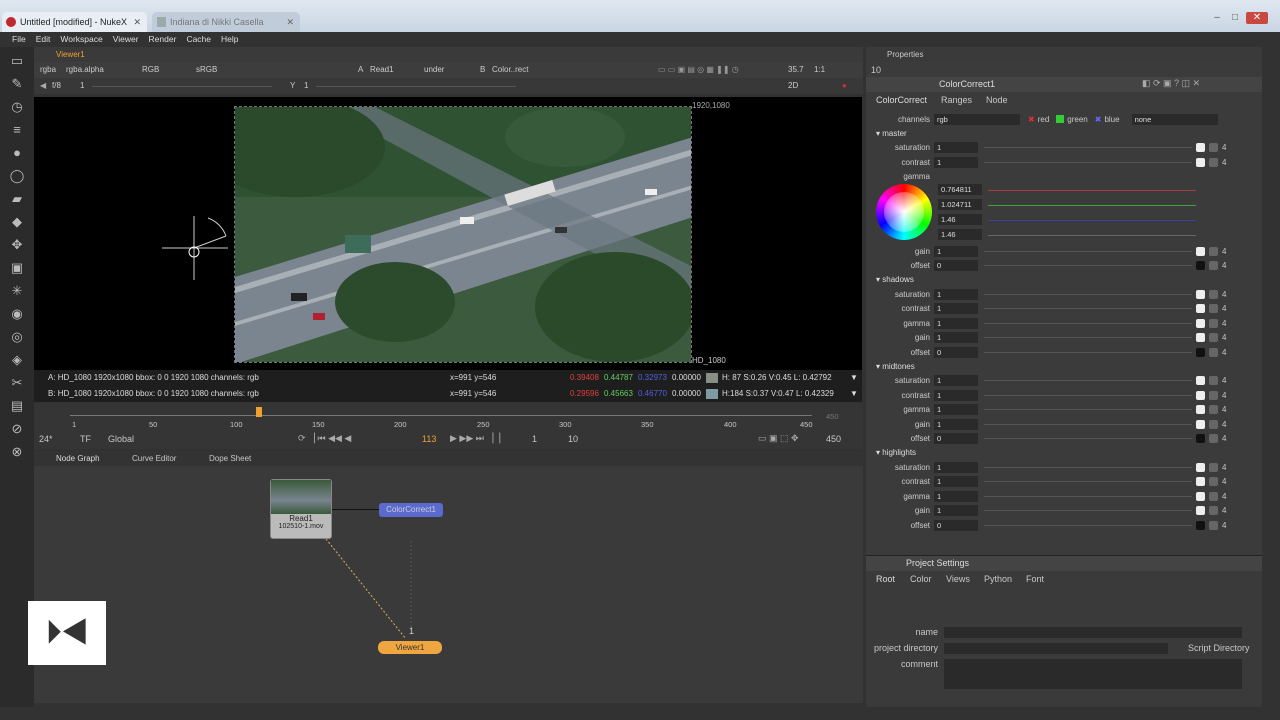  What do you see at coordinates (17, 337) in the screenshot?
I see `views-tool-icon: ◎` at bounding box center [17, 337].